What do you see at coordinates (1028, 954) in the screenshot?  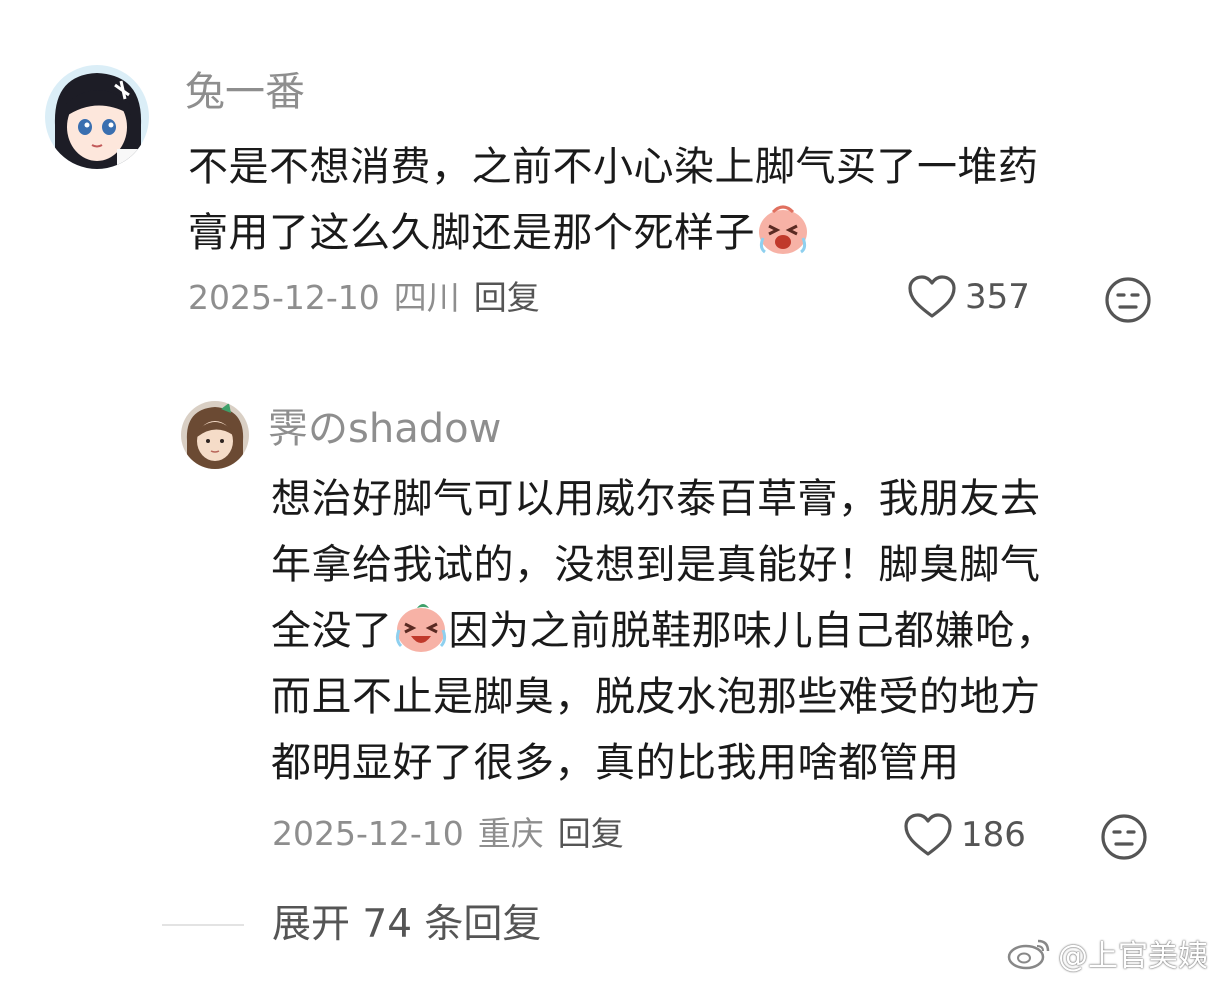 I see `weibo-logo-icon` at bounding box center [1028, 954].